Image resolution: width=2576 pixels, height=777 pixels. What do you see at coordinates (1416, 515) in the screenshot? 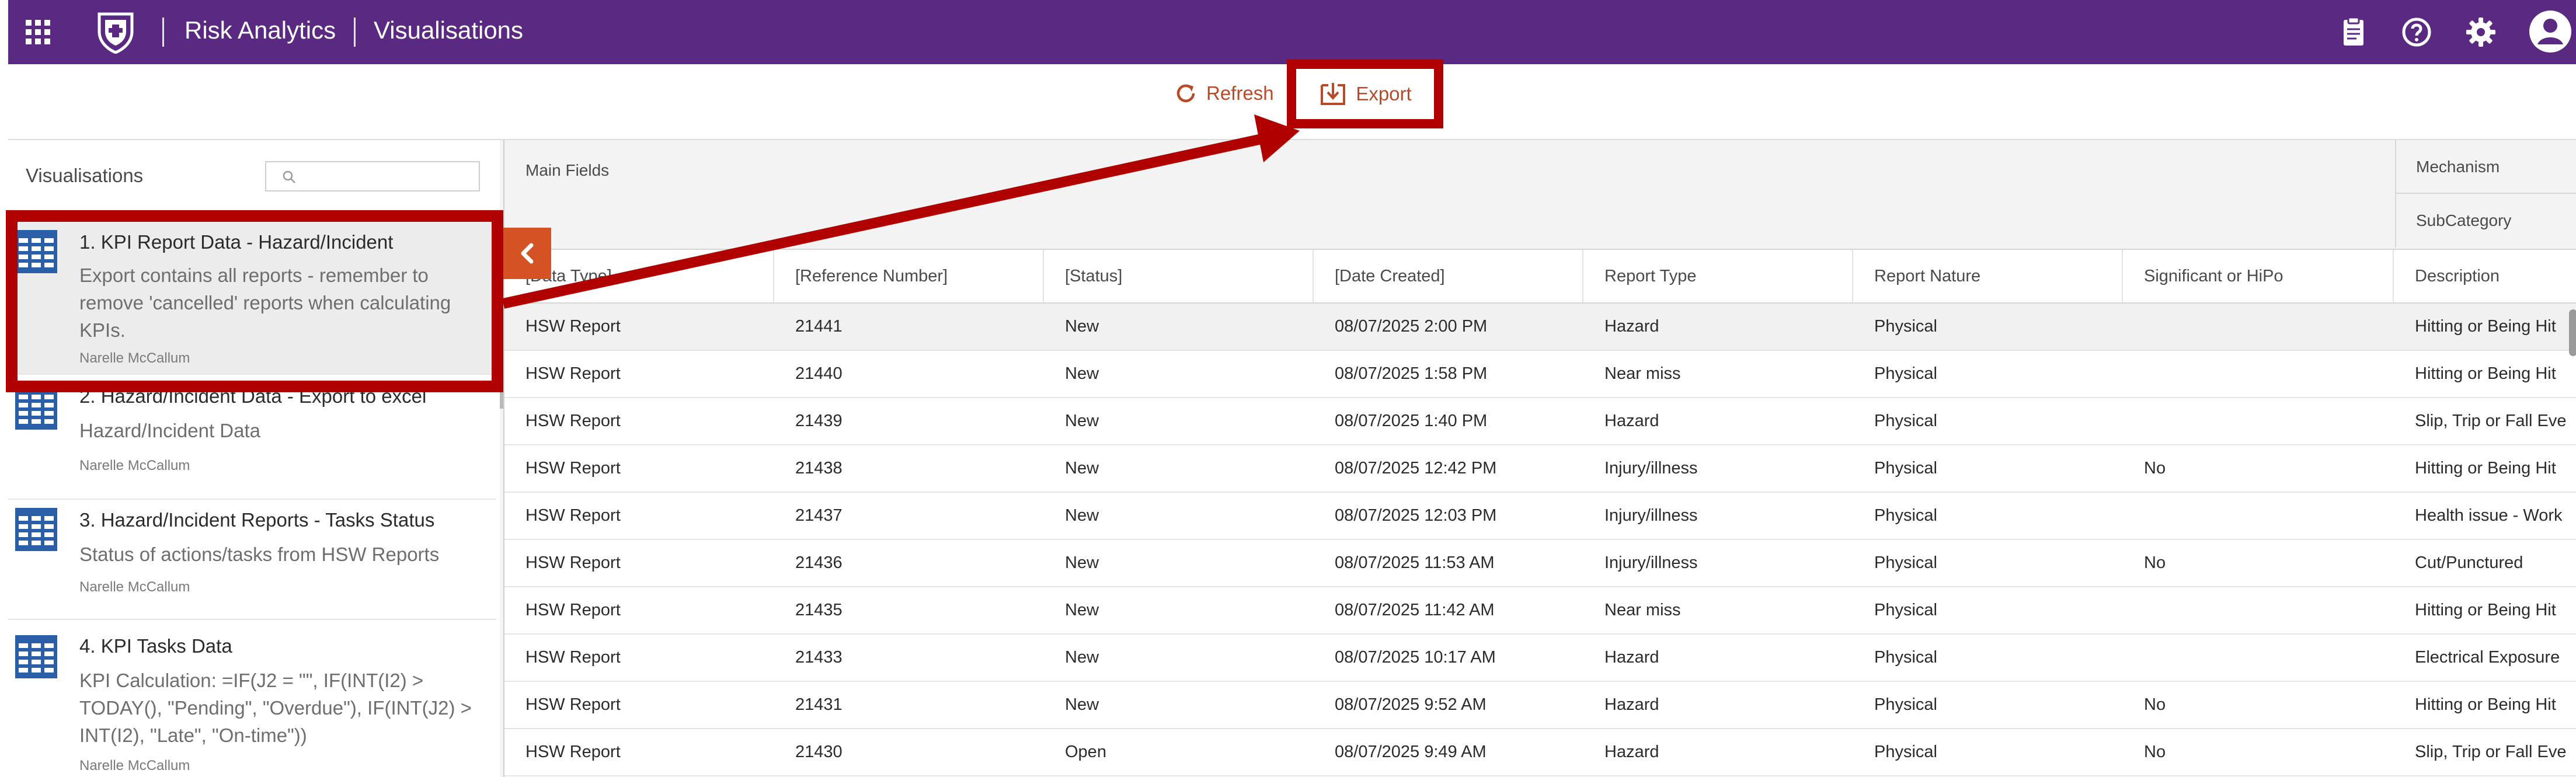
I see `table-cell: 08/07/2025 12:03 PM` at bounding box center [1416, 515].